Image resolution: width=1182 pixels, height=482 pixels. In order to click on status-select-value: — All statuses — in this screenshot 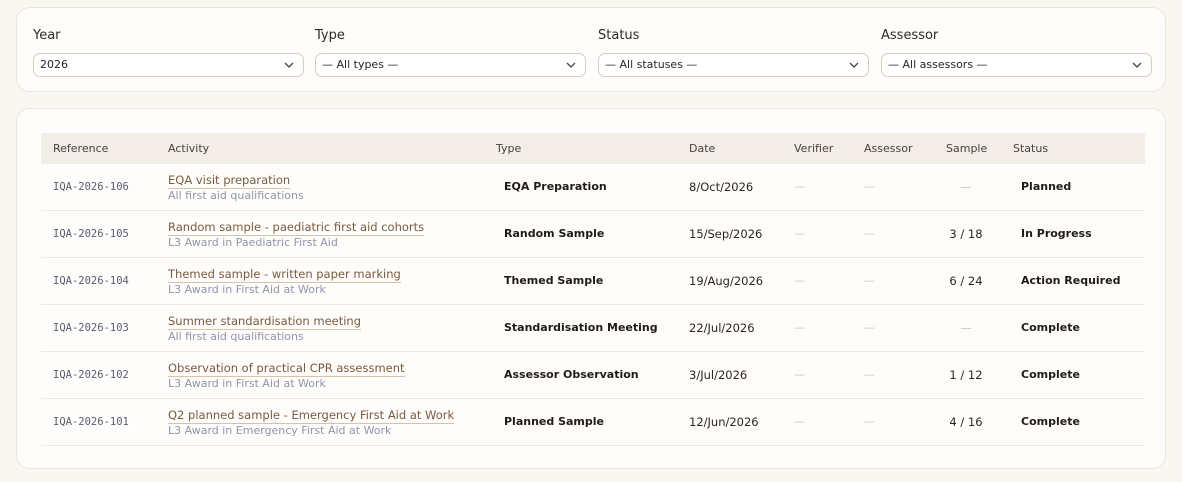, I will do `click(651, 64)`.